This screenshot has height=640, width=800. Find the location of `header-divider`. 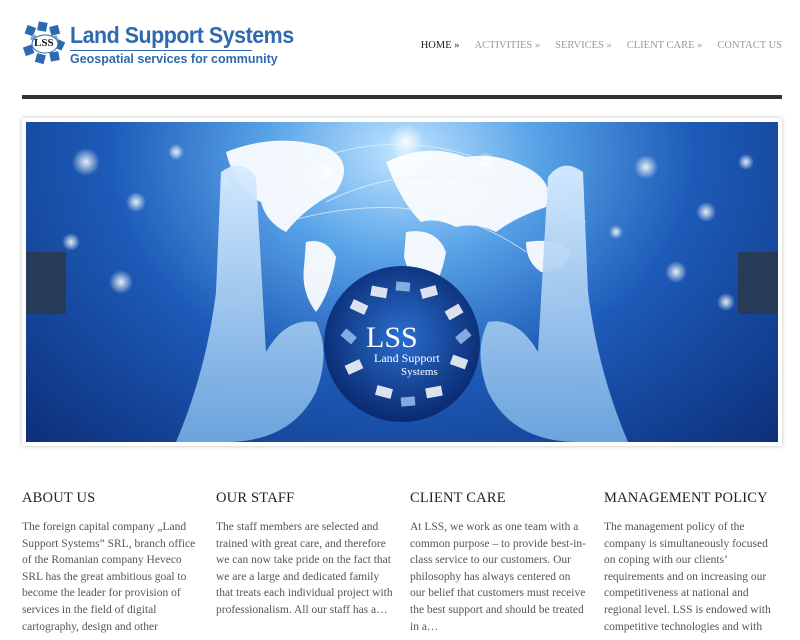

header-divider is located at coordinates (402, 97).